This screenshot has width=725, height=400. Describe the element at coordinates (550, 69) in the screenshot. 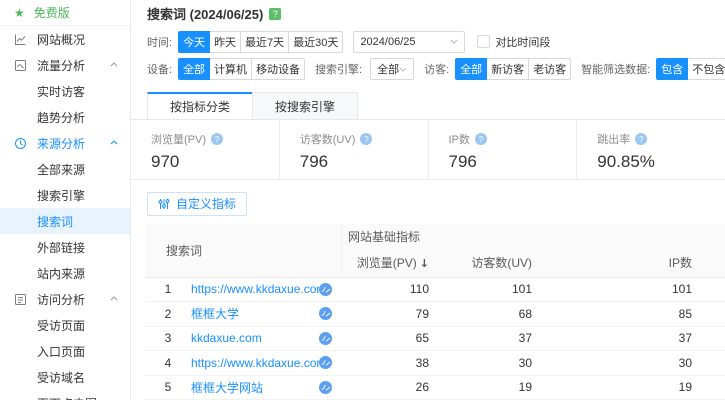

I see `visitor-returning-button: 老访客` at that location.